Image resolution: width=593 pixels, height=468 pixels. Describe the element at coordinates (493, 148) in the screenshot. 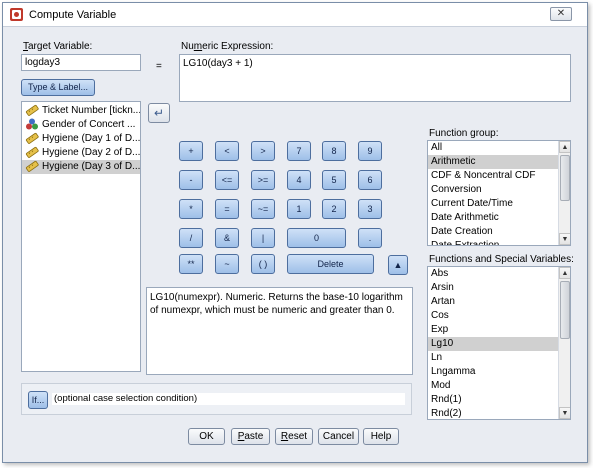

I see `function-group-item: All` at that location.